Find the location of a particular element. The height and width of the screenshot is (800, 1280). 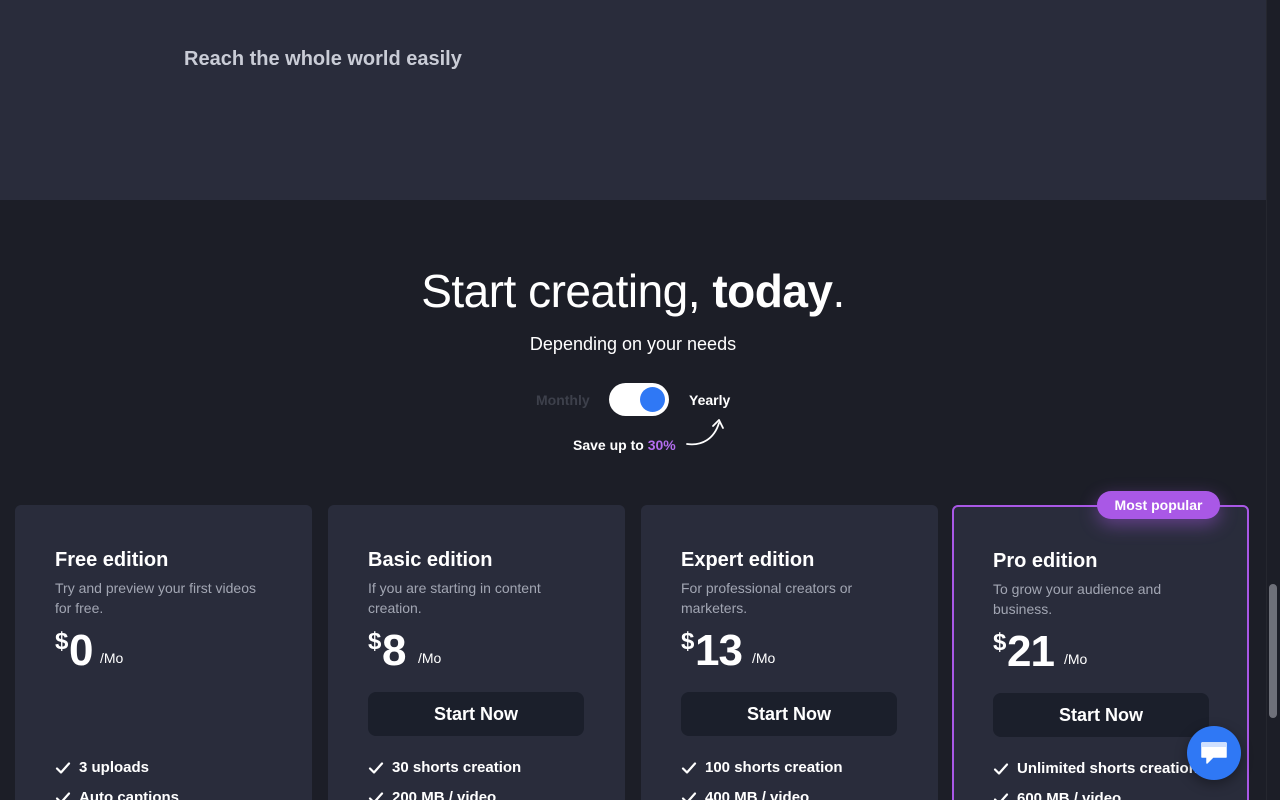

list-item: Unlimited shorts creation is located at coordinates (1095, 775).